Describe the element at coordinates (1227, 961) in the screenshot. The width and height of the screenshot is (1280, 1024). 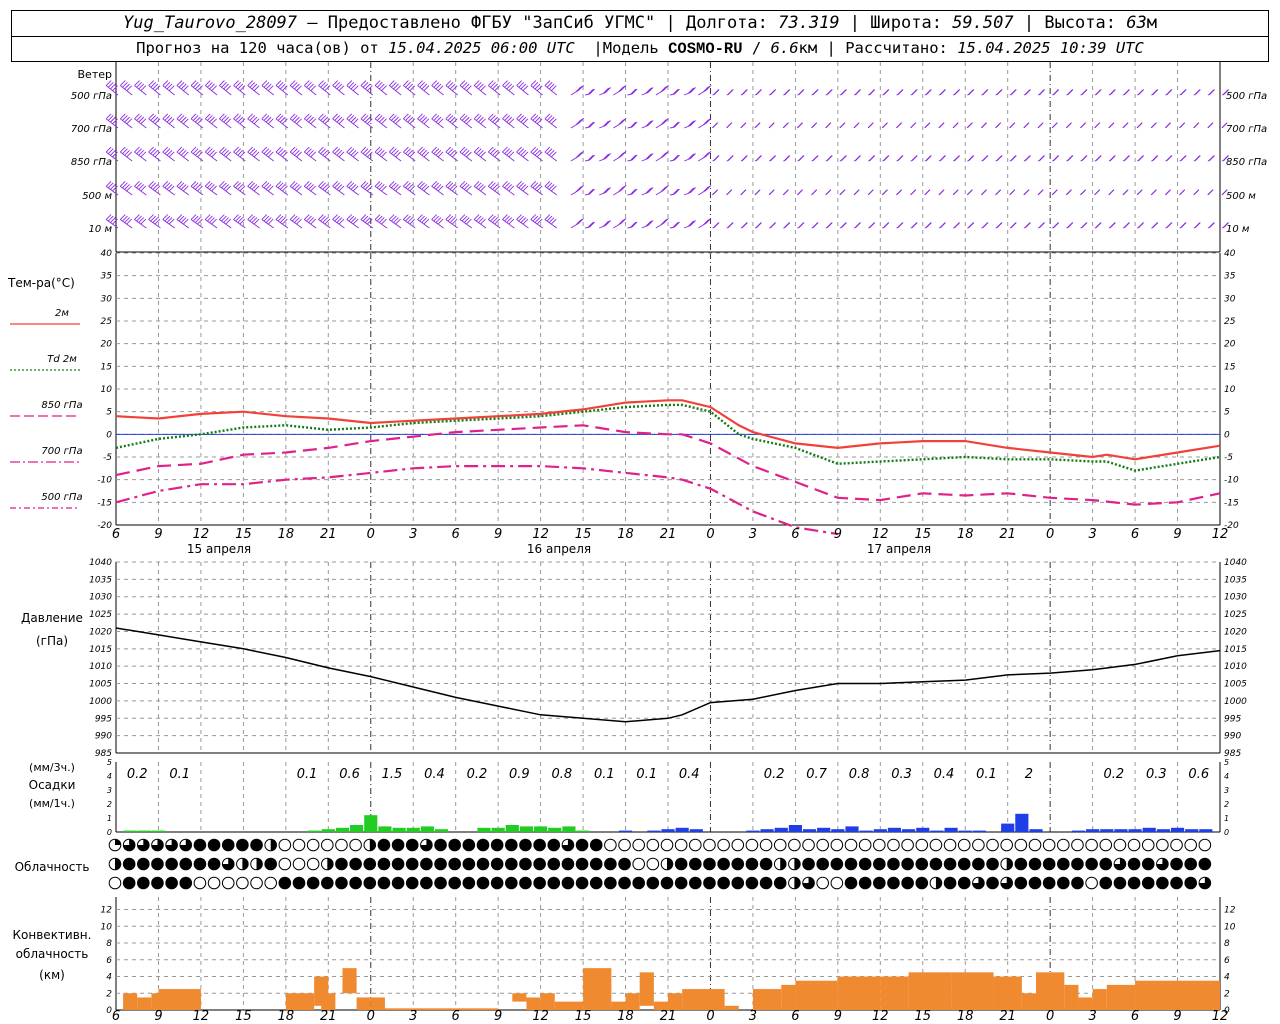
I see `conv-tick-right: 6` at that location.